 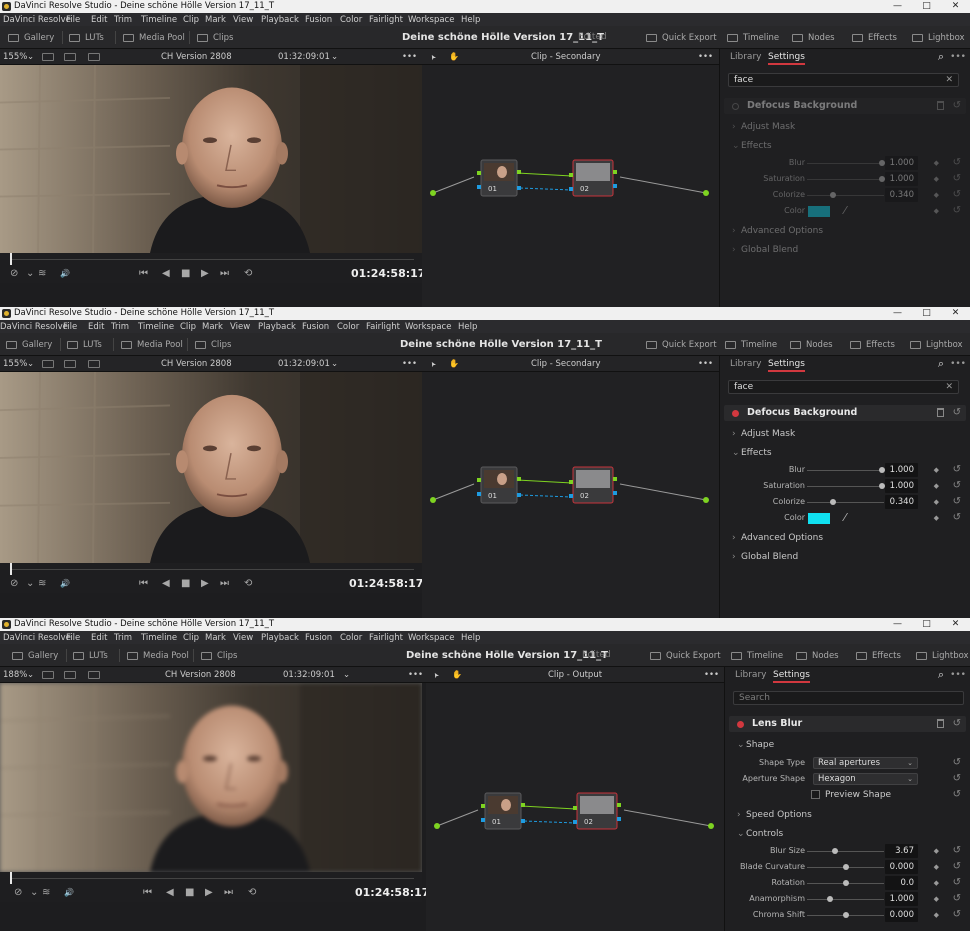 I want to click on section-effects: ⌄Effects, so click(x=752, y=146).